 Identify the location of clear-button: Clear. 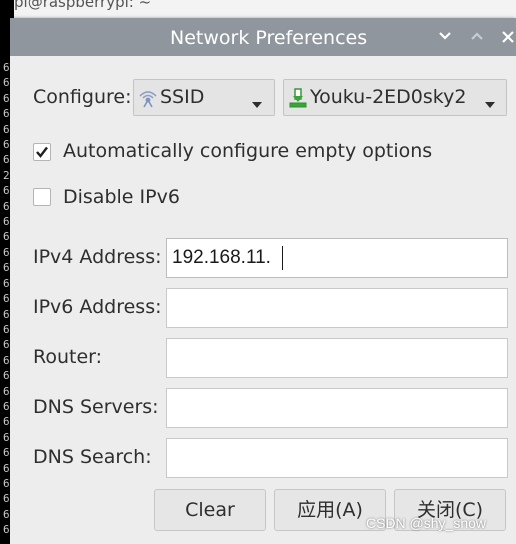
(210, 510).